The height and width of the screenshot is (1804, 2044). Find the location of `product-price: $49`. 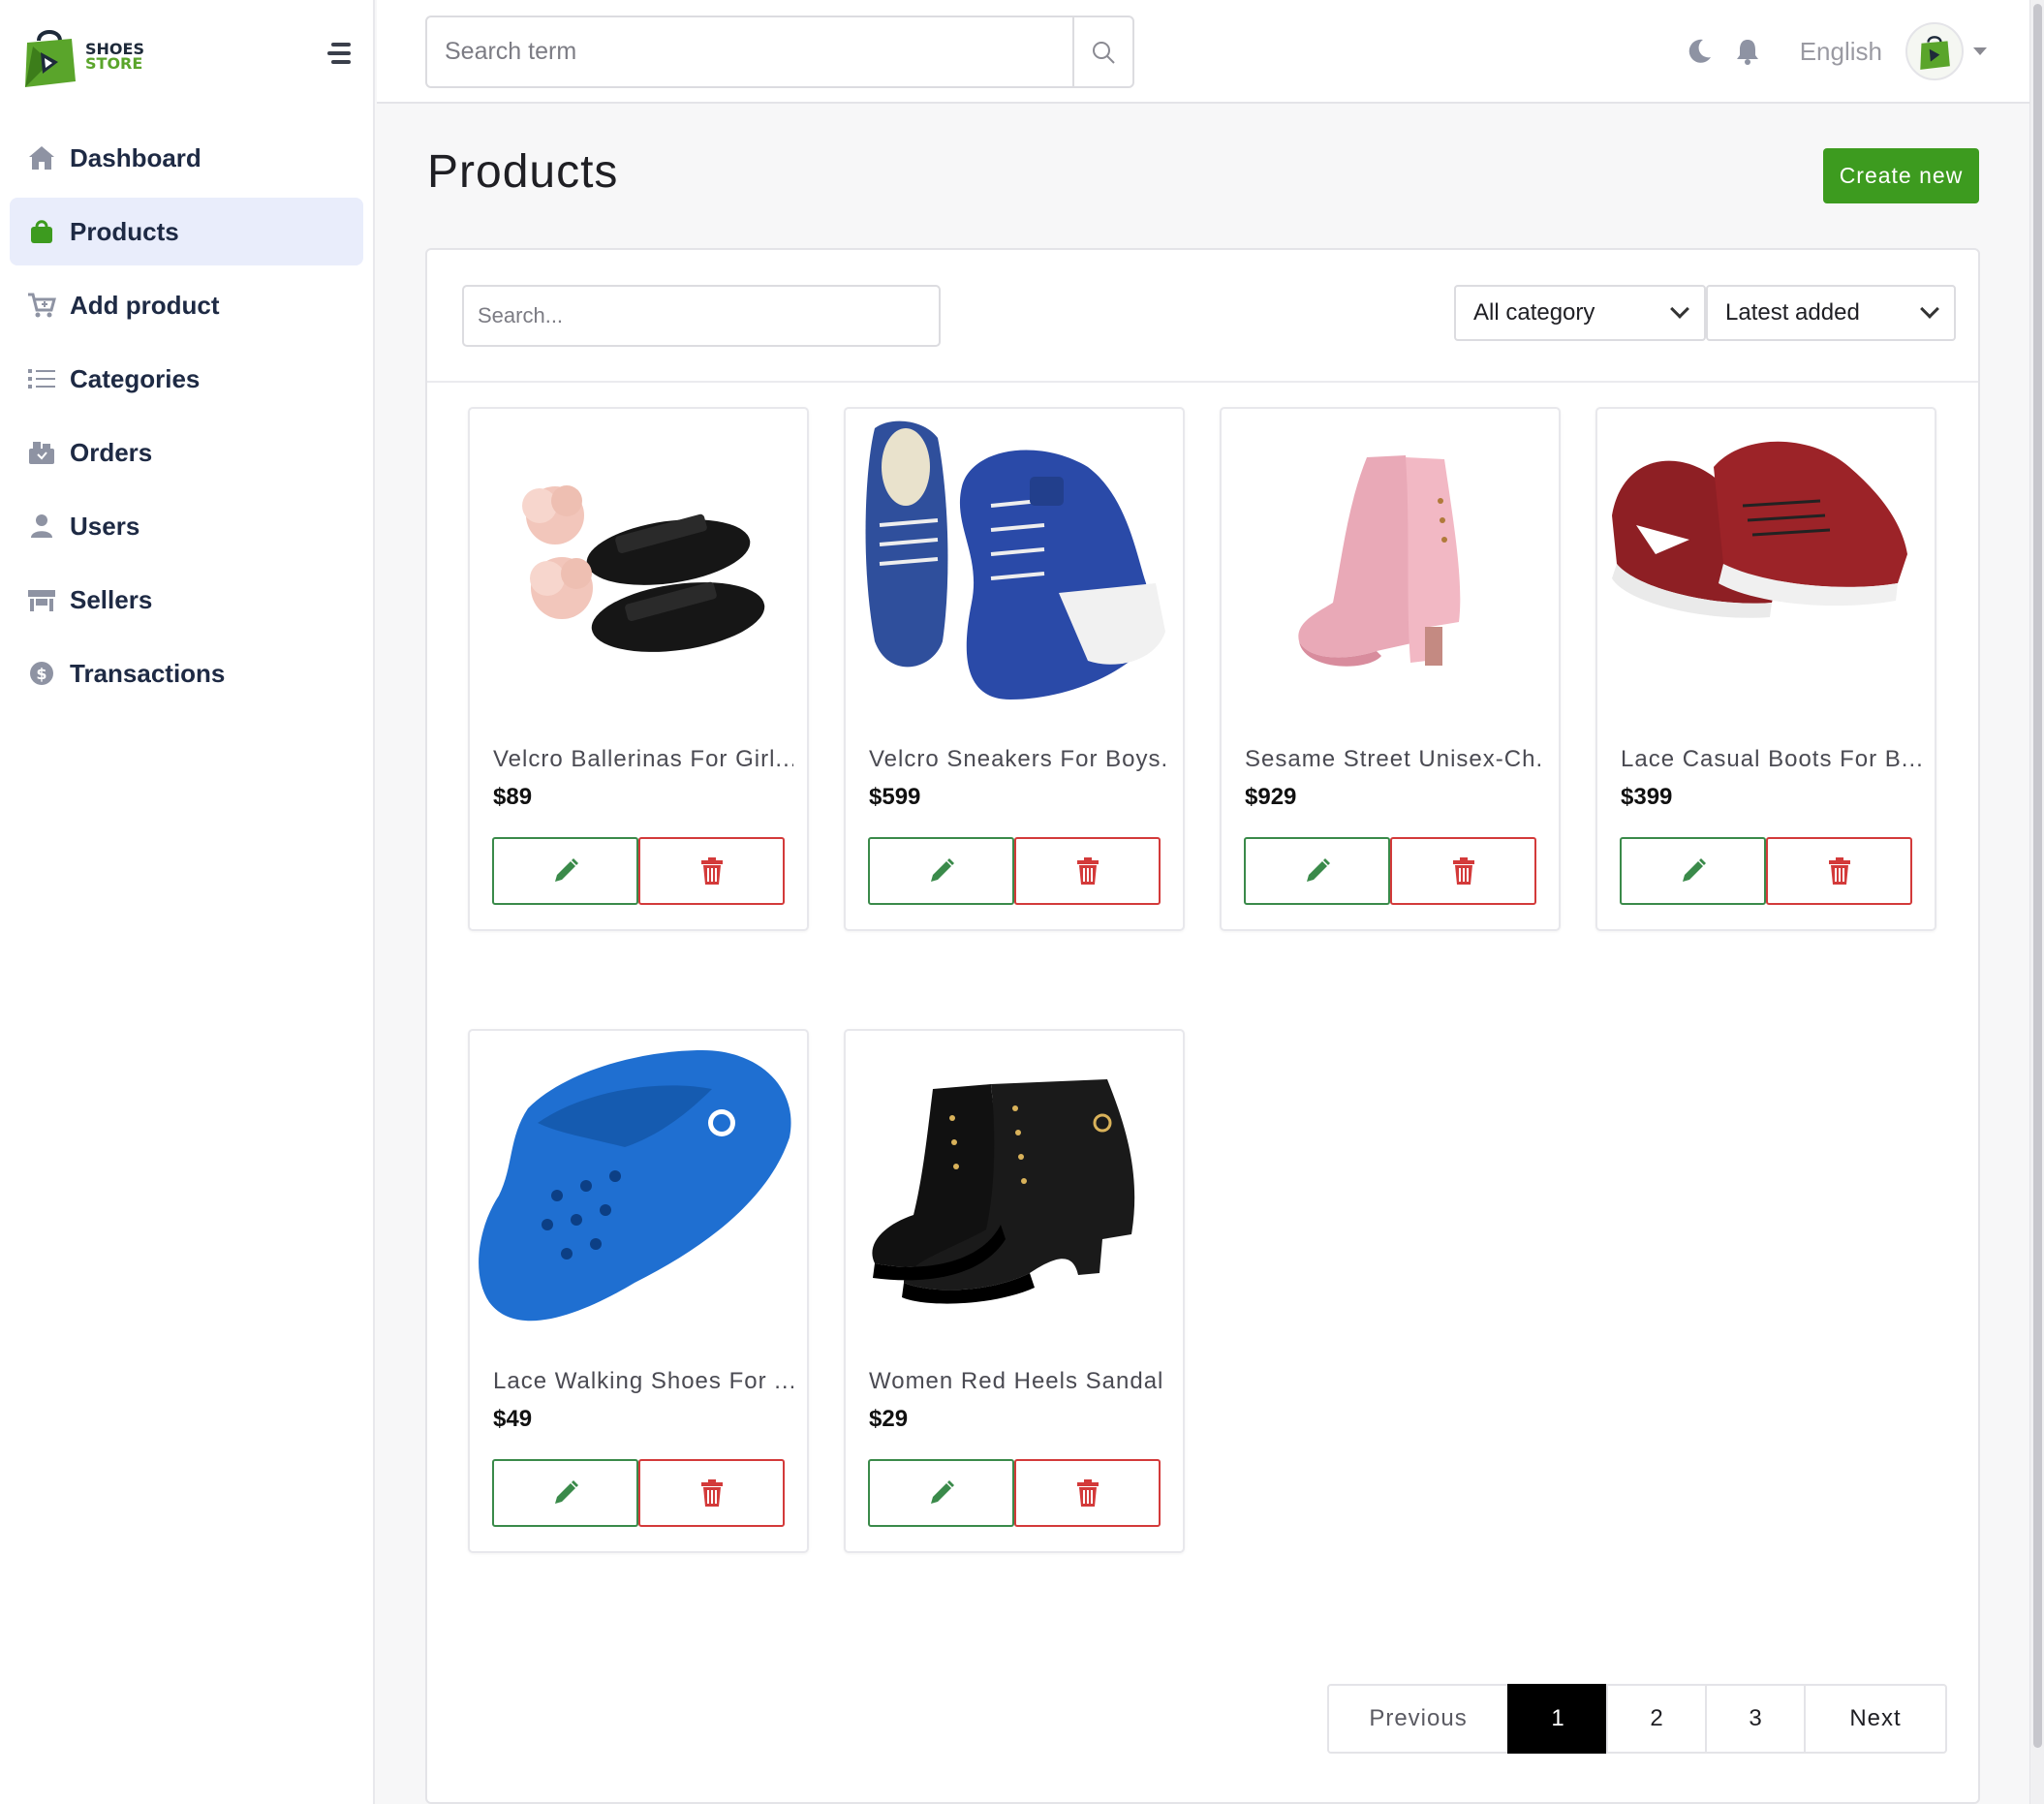

product-price: $49 is located at coordinates (513, 1419).